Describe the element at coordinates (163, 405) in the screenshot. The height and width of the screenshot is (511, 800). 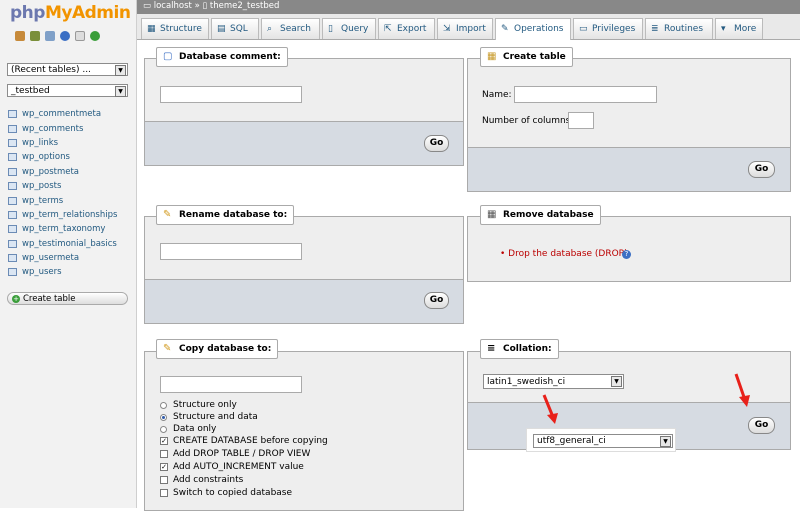
I see `radio-structure-only` at that location.